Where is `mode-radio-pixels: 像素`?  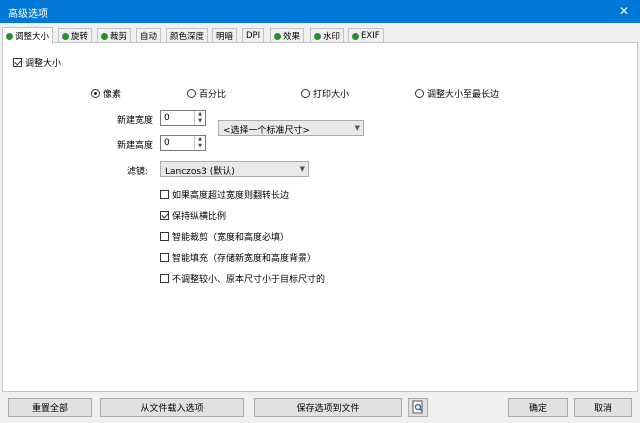 mode-radio-pixels: 像素 is located at coordinates (106, 93).